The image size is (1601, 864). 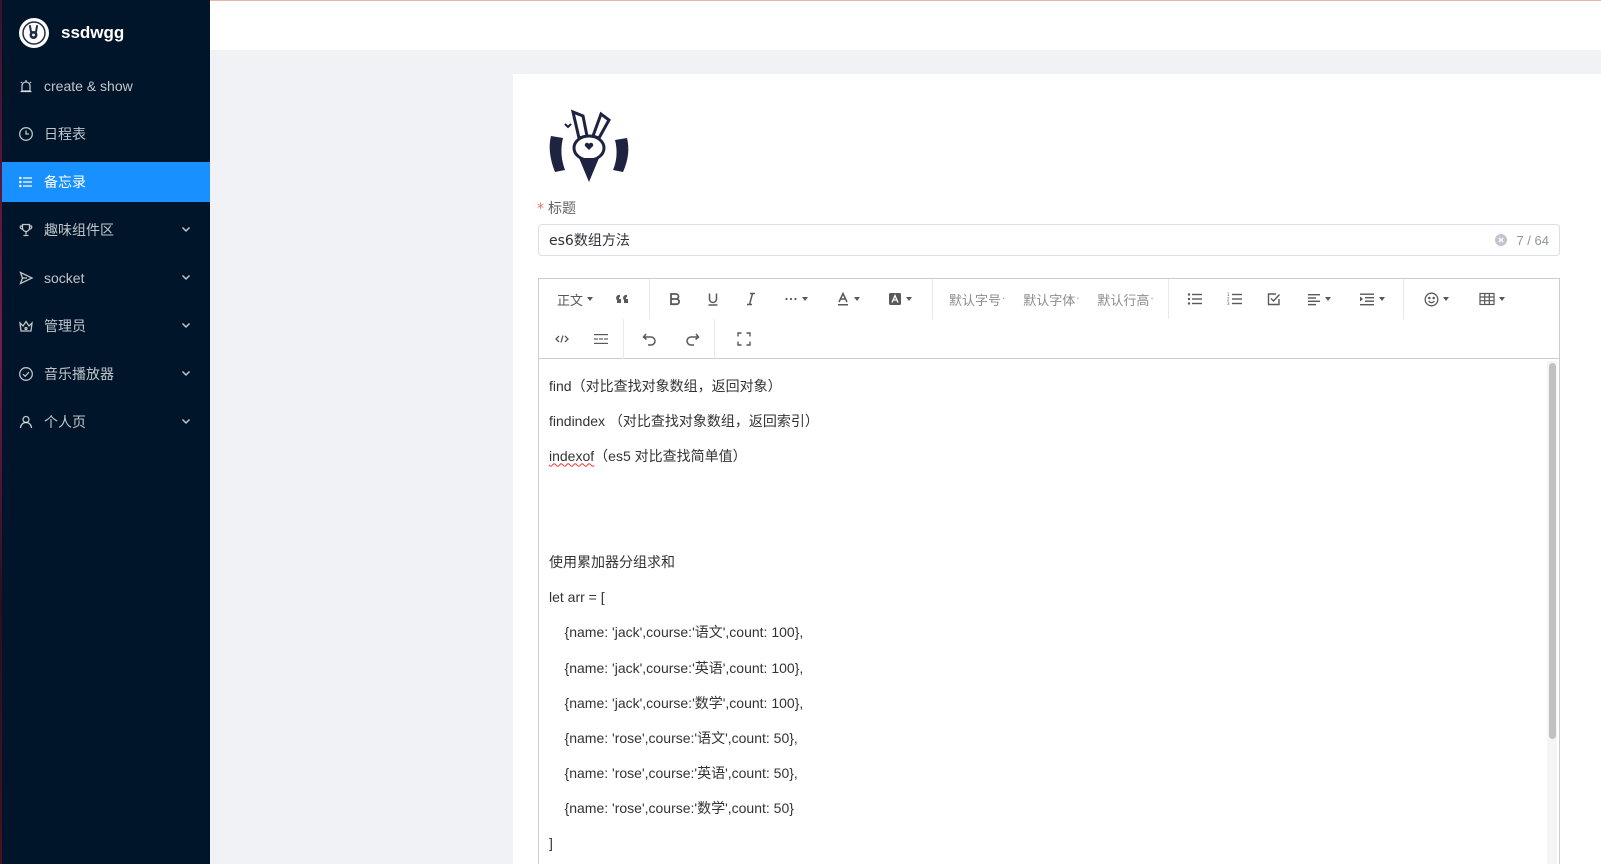 What do you see at coordinates (106, 134) in the screenshot?
I see `sidebar-item-schedule: 日程表` at bounding box center [106, 134].